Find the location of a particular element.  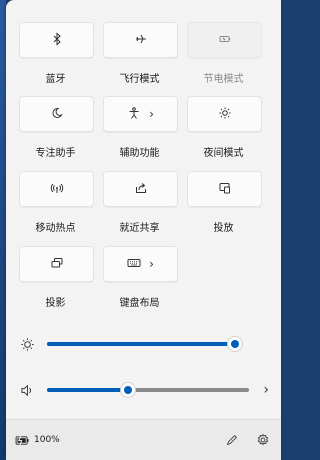

volume-slider-row: › is located at coordinates (144, 390).